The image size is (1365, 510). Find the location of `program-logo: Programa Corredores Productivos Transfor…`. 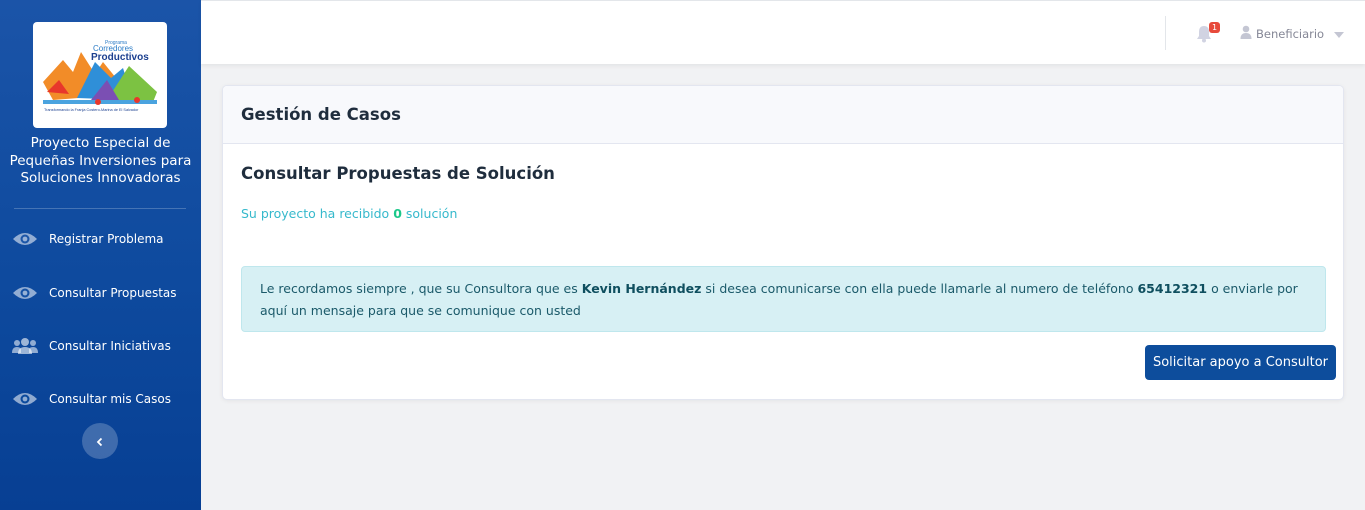

program-logo: Programa Corredores Productivos Transfor… is located at coordinates (100, 75).